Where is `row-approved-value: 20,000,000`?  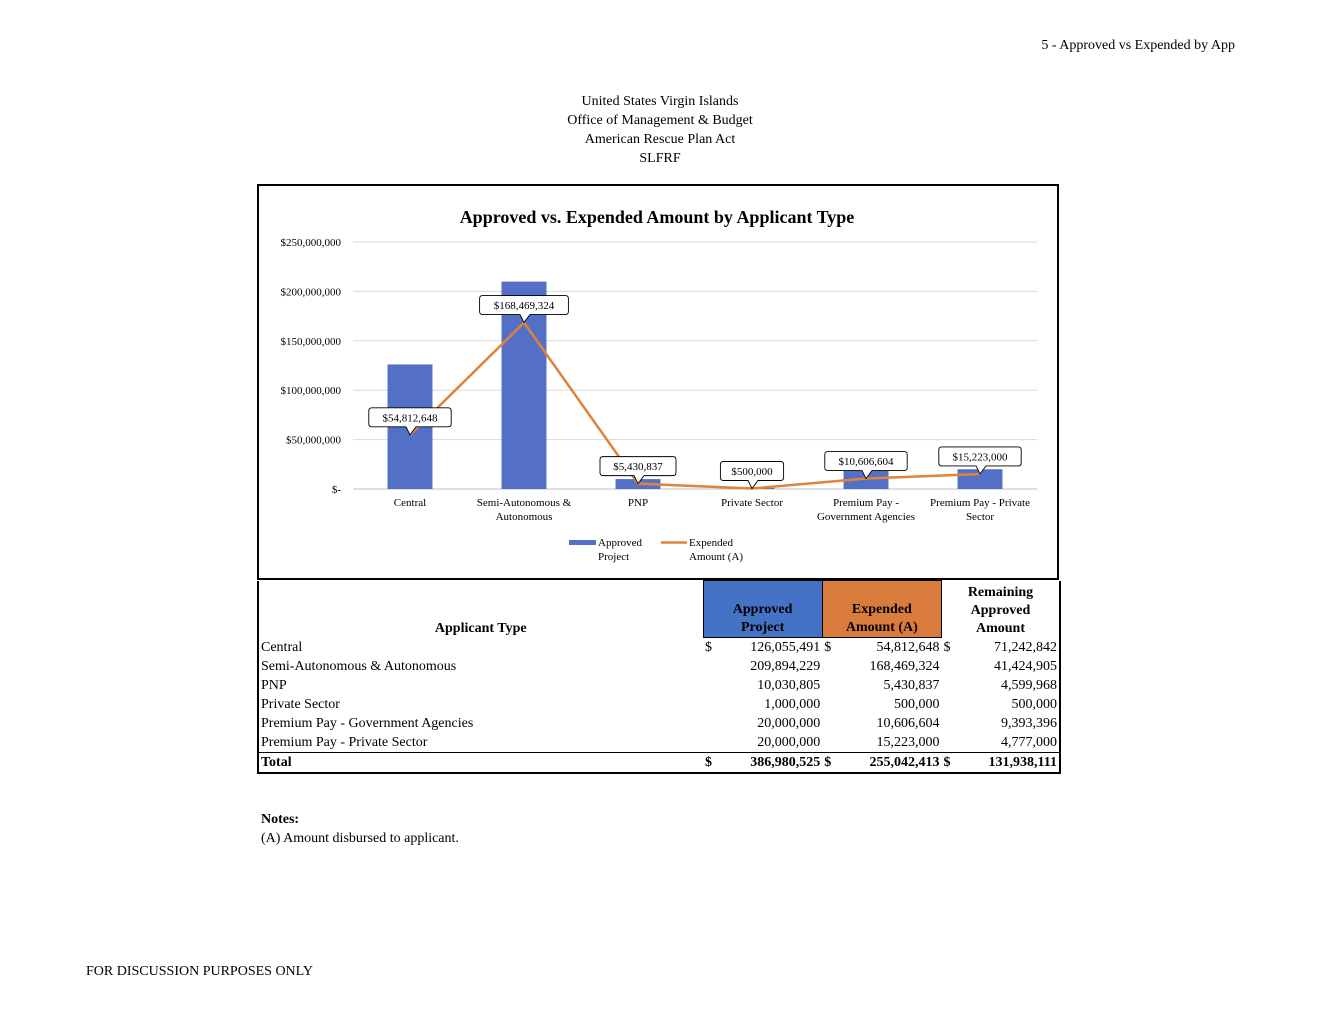
row-approved-value: 20,000,000 is located at coordinates (789, 742).